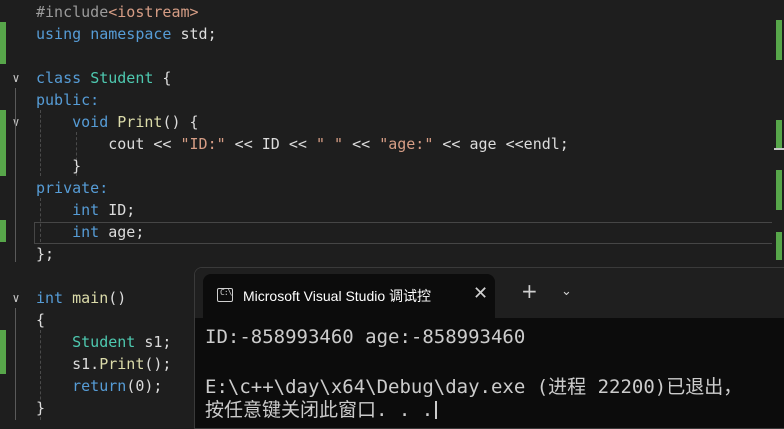  What do you see at coordinates (404, 233) in the screenshot?
I see `current-line-highlight` at bounding box center [404, 233].